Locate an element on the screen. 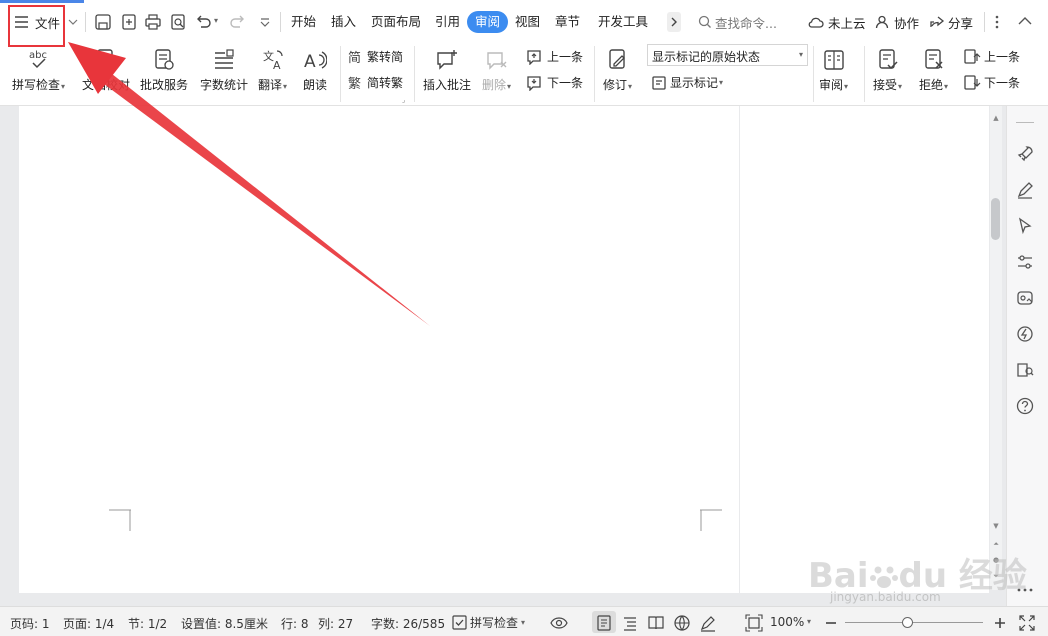 This screenshot has height=636, width=1048. scroll-down-icon: ▼ is located at coordinates (996, 526).